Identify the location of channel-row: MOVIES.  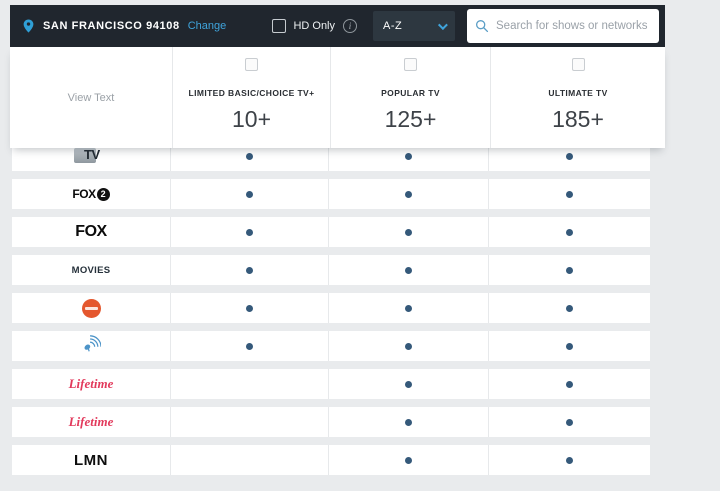
(331, 270).